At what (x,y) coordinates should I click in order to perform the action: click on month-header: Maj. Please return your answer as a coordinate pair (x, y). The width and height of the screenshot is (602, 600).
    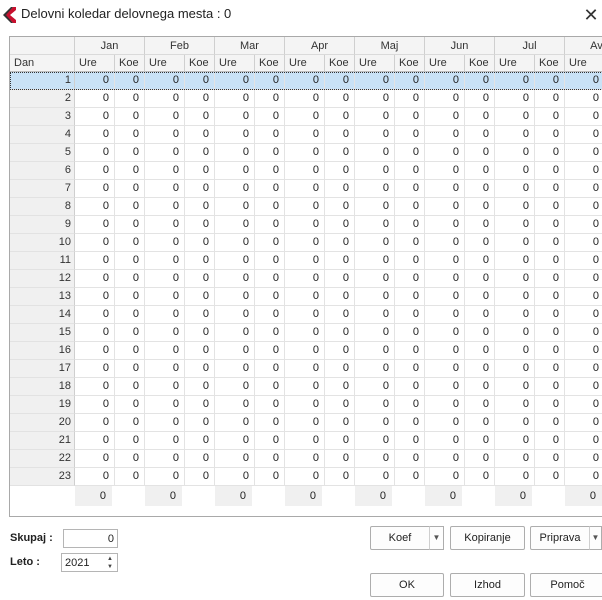
    Looking at the image, I should click on (390, 46).